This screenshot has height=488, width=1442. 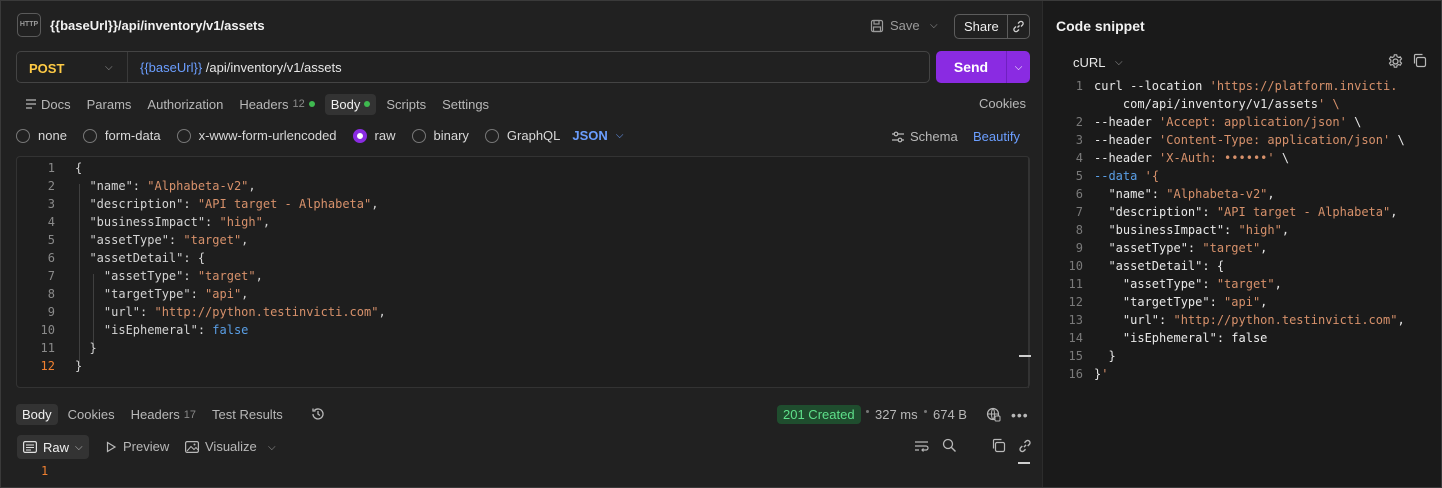 I want to click on visualize-button: Visualize, so click(x=221, y=446).